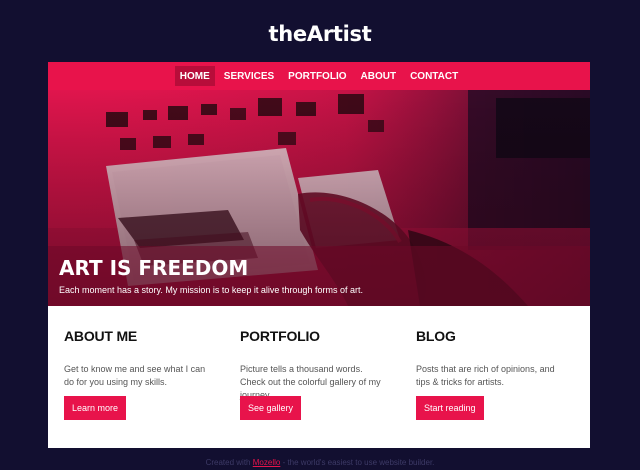 The width and height of the screenshot is (640, 470). What do you see at coordinates (154, 268) in the screenshot?
I see `hero-heading: ART IS FREEDOM` at bounding box center [154, 268].